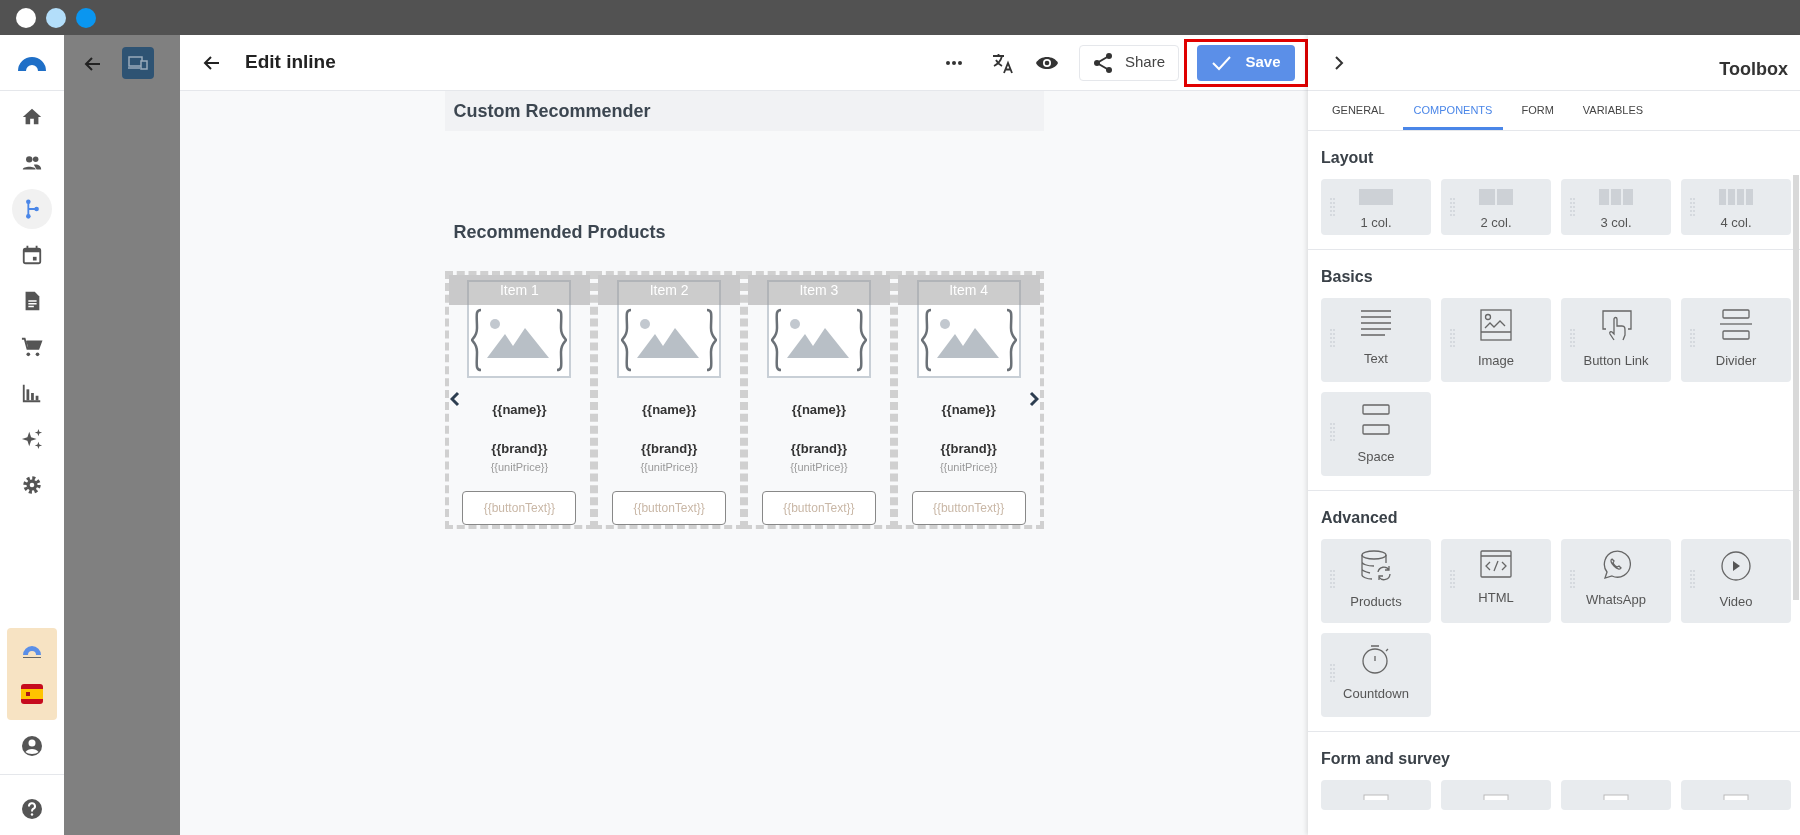 This screenshot has width=1800, height=835. Describe the element at coordinates (1613, 110) in the screenshot. I see `panel-tab: VARIABLES` at that location.